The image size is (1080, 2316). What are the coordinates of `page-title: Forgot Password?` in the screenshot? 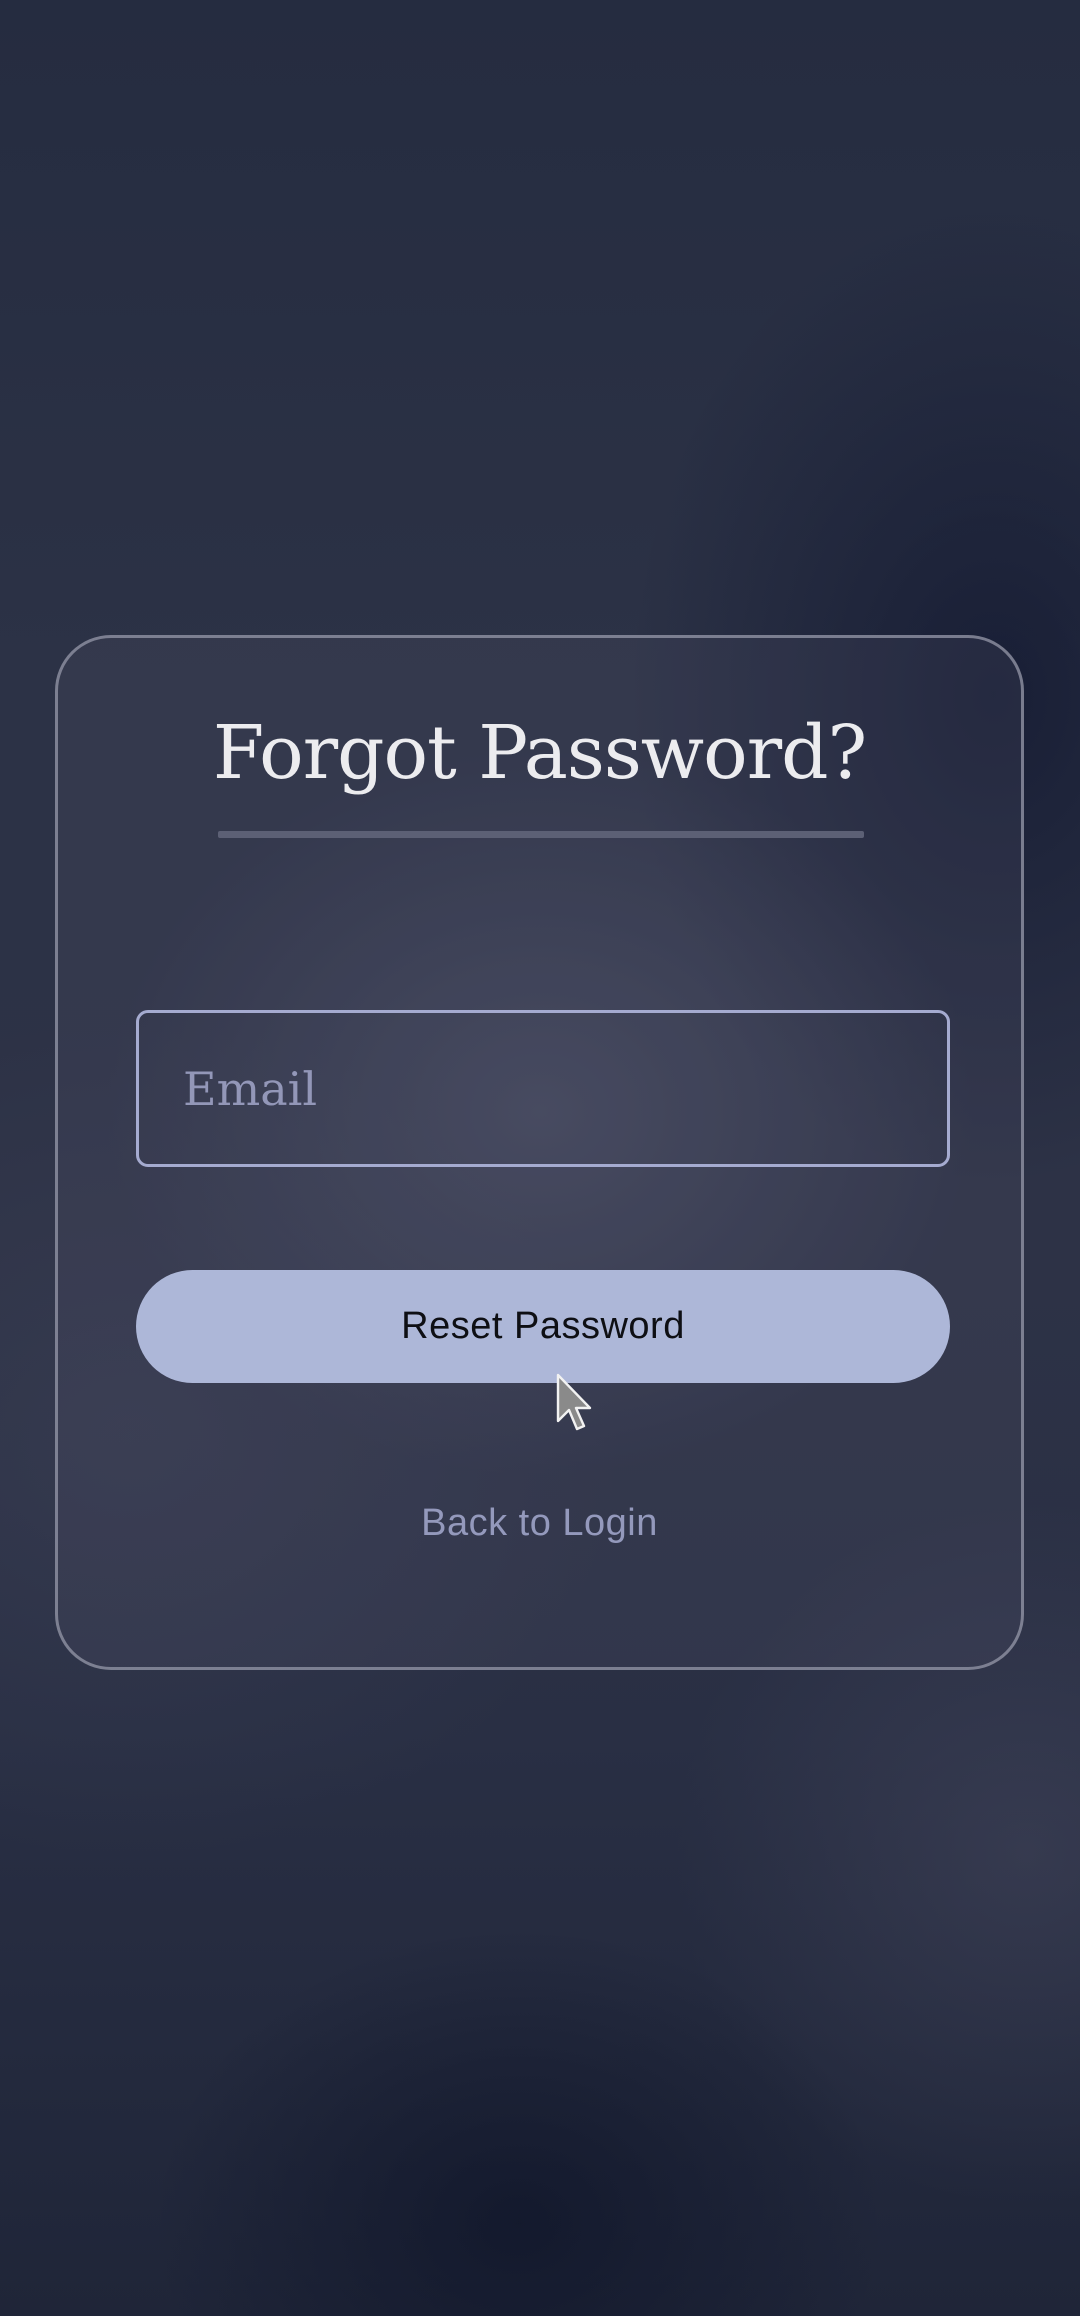 It's located at (539, 753).